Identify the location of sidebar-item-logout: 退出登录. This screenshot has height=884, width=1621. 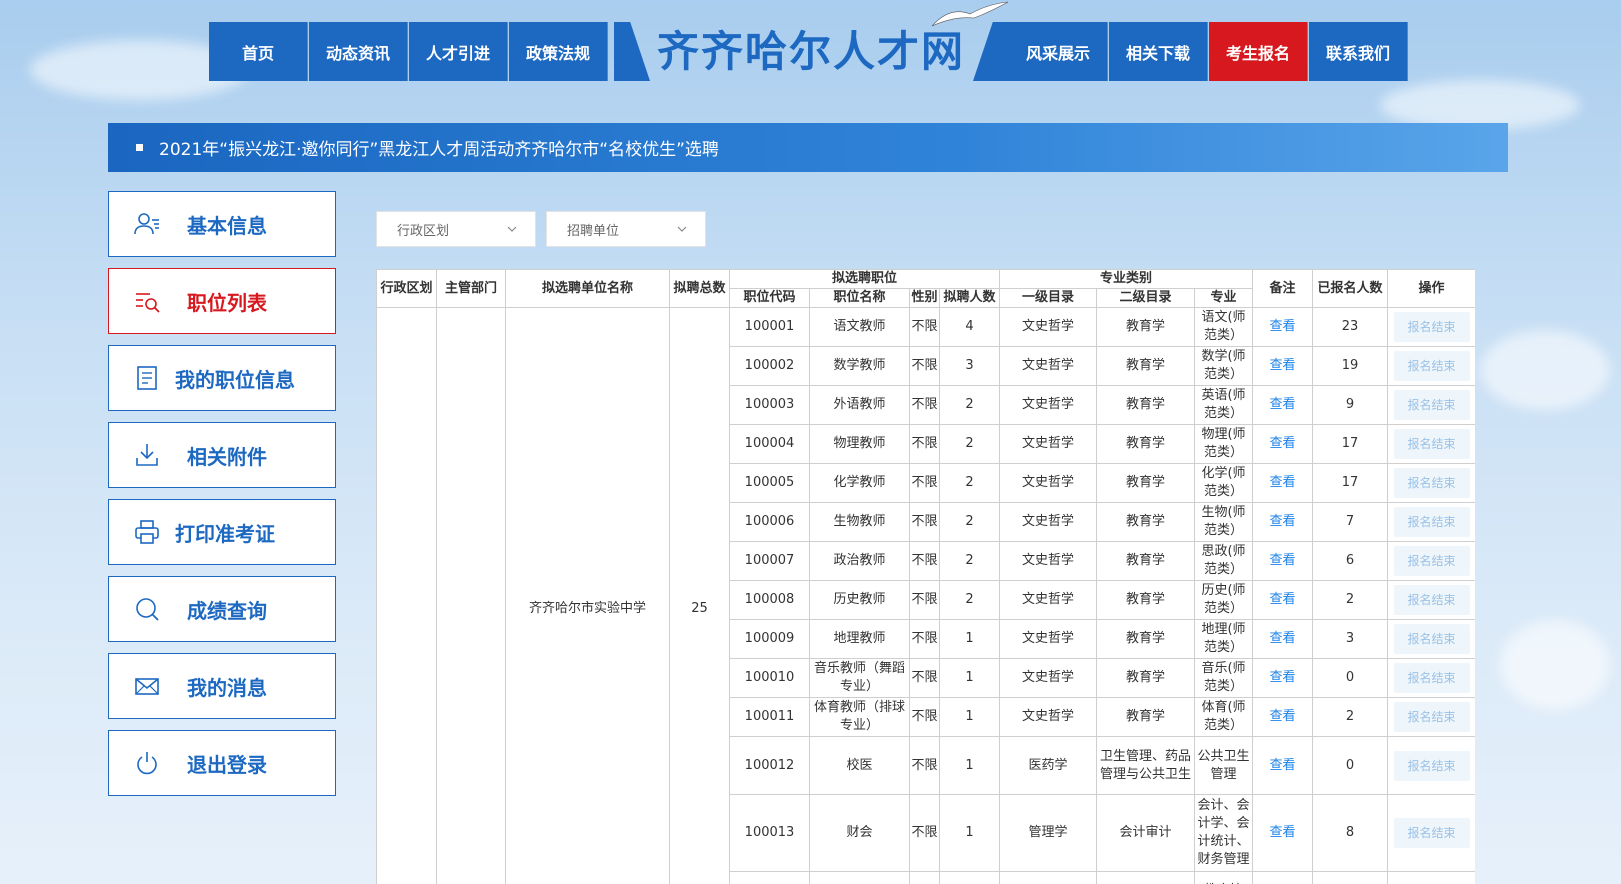
(222, 763).